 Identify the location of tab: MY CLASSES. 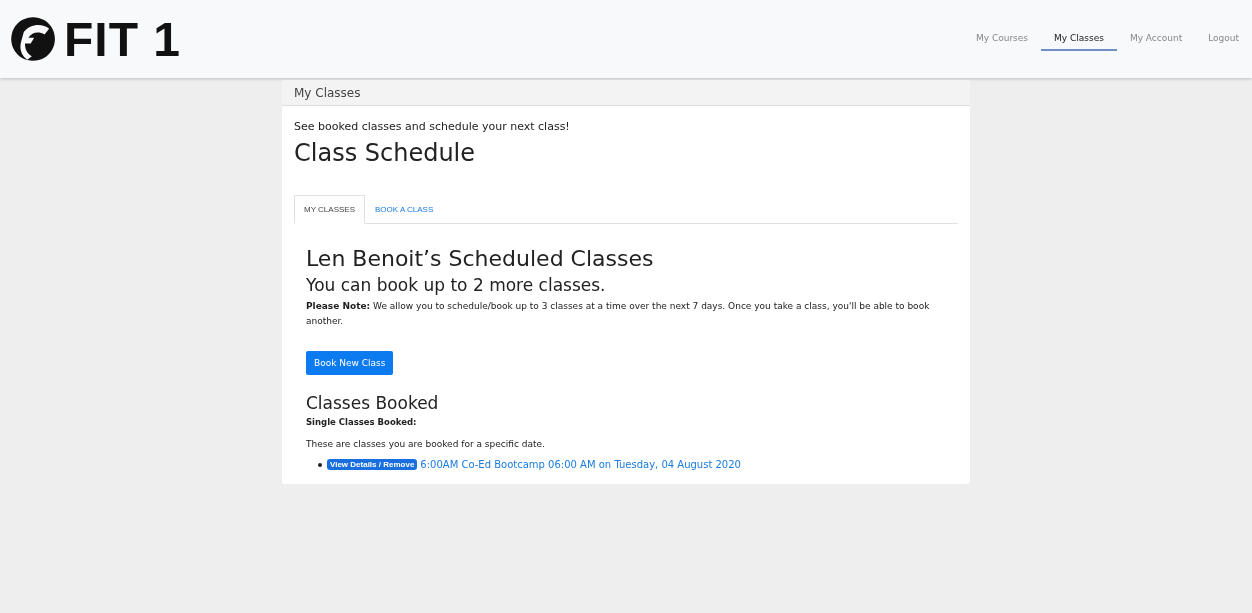
(329, 209).